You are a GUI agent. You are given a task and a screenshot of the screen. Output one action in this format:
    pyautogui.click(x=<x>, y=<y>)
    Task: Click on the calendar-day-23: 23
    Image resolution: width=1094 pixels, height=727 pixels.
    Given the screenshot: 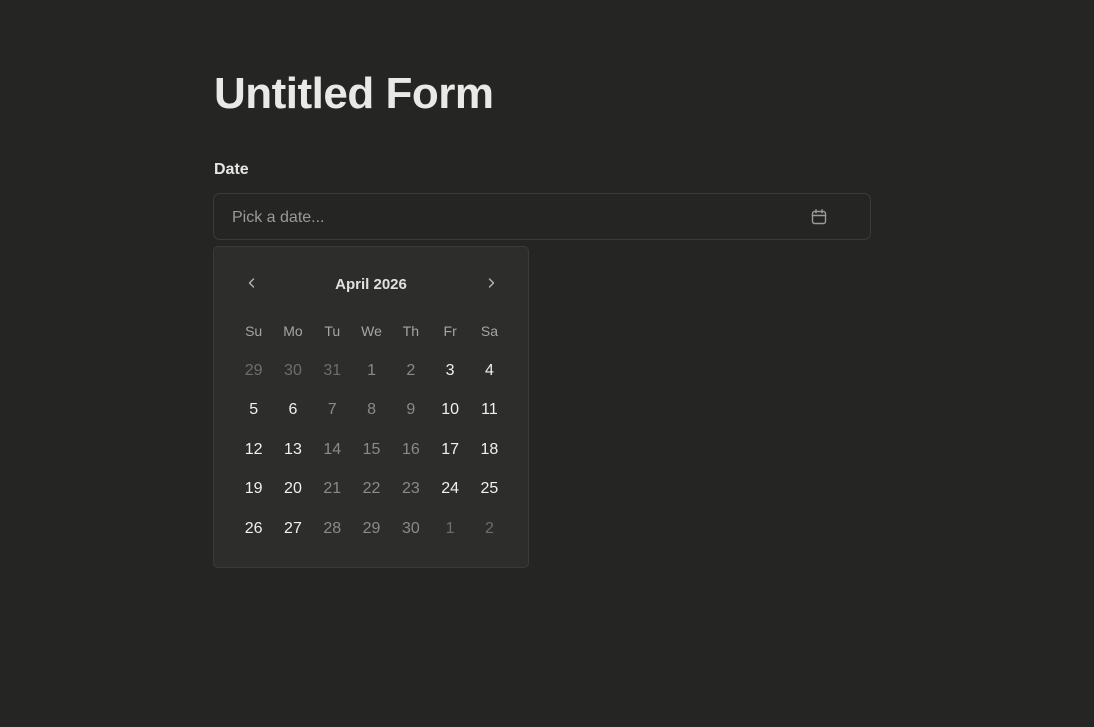 What is the action you would take?
    pyautogui.click(x=410, y=489)
    